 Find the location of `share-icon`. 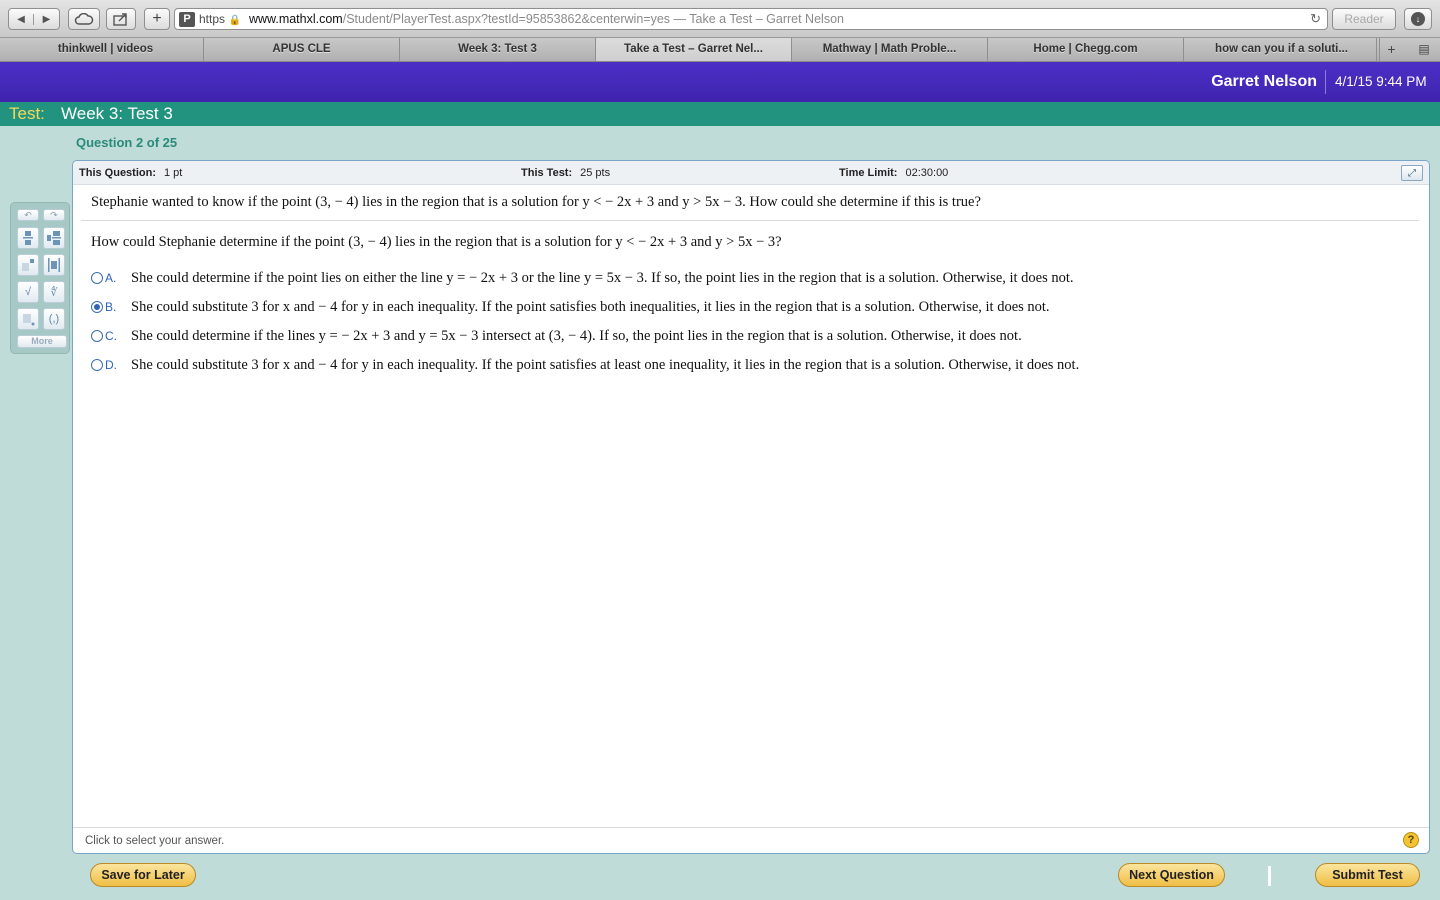

share-icon is located at coordinates (120, 19).